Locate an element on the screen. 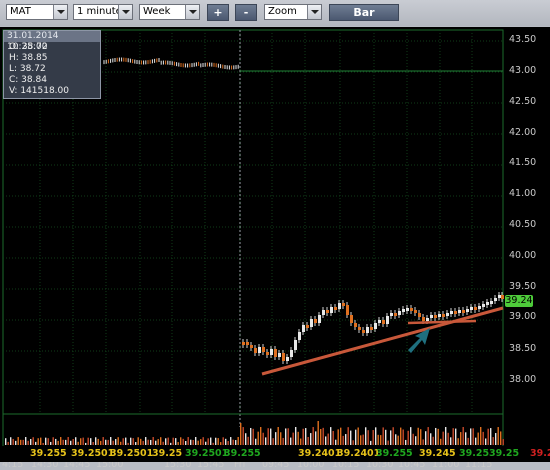 The width and height of the screenshot is (550, 470). chart-type-button: Bar is located at coordinates (364, 12).